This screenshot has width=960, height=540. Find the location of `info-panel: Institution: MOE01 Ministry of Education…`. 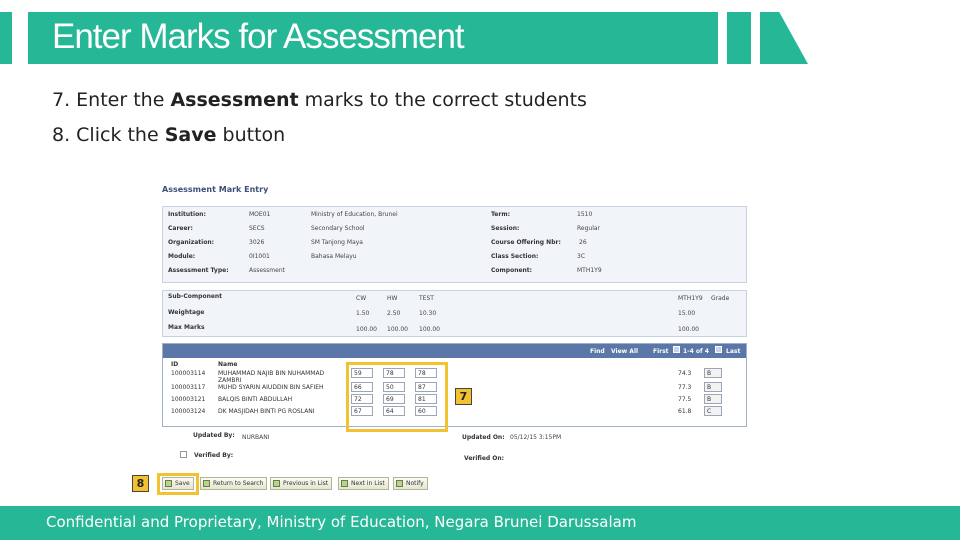

info-panel: Institution: MOE01 Ministry of Education… is located at coordinates (454, 244).